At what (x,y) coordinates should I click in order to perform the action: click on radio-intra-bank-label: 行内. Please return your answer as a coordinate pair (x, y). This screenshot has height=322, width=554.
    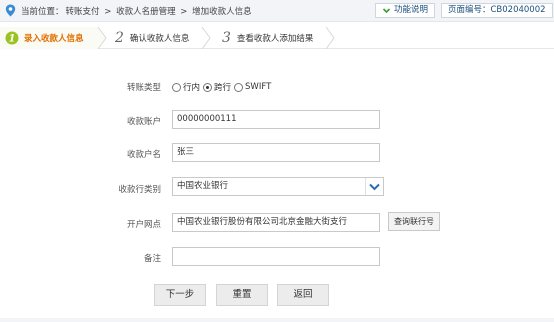
    Looking at the image, I should click on (192, 88).